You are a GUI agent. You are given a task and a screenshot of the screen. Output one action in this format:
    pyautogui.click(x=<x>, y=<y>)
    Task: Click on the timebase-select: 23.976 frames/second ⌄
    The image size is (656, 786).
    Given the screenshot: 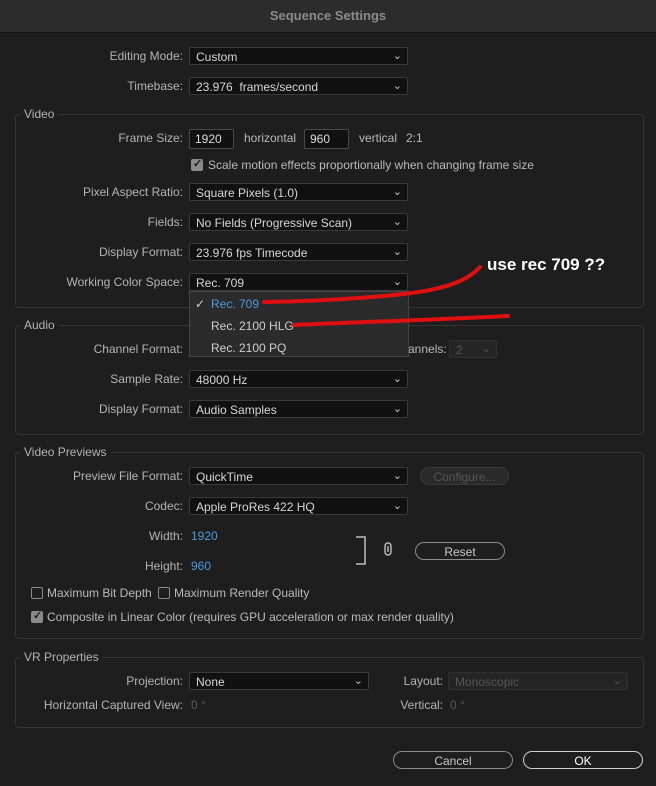 What is the action you would take?
    pyautogui.click(x=298, y=86)
    